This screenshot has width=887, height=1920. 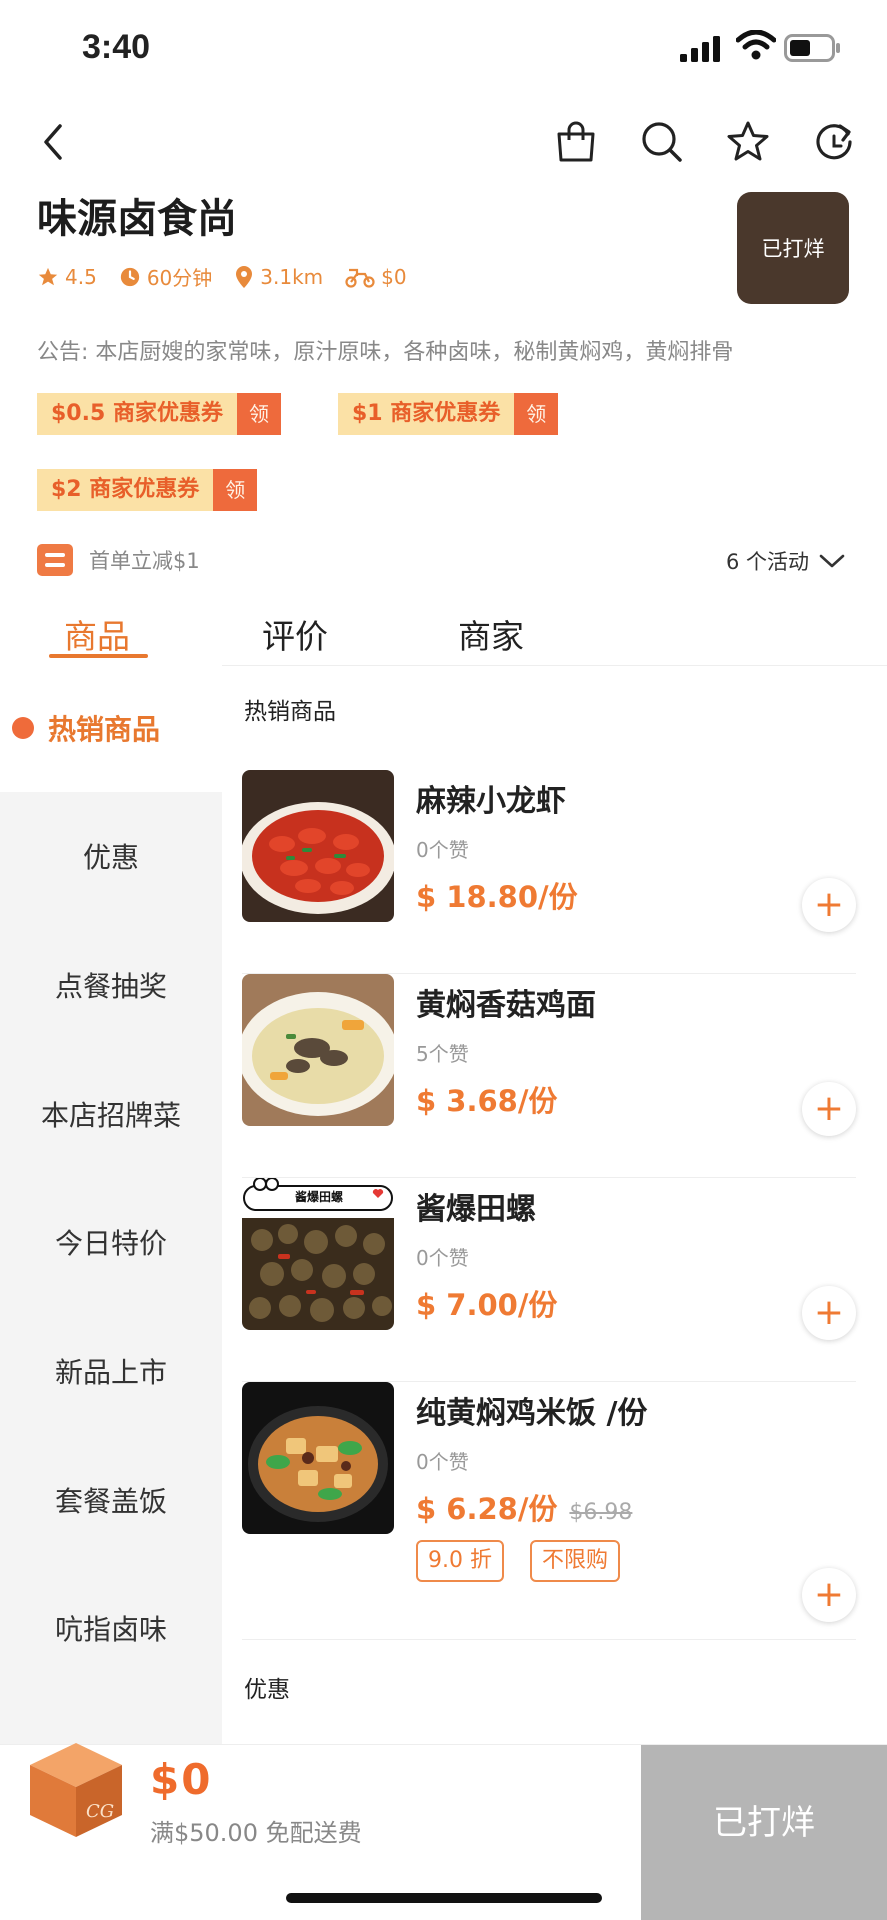 I want to click on shop-logo: 已打烊, so click(x=793, y=248).